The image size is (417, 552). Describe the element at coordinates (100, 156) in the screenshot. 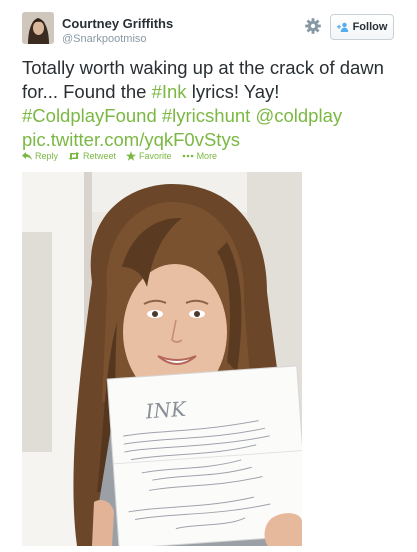

I see `retweet-label: Retweet` at that location.